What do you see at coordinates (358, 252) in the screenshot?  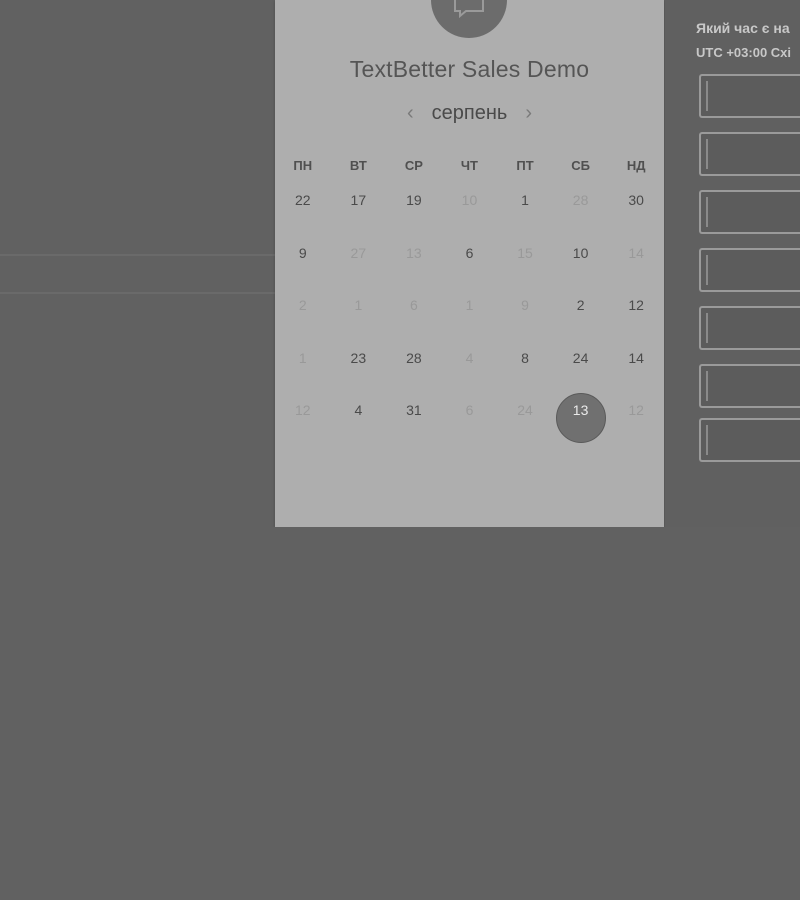 I see `calendar-day-number: 27` at bounding box center [358, 252].